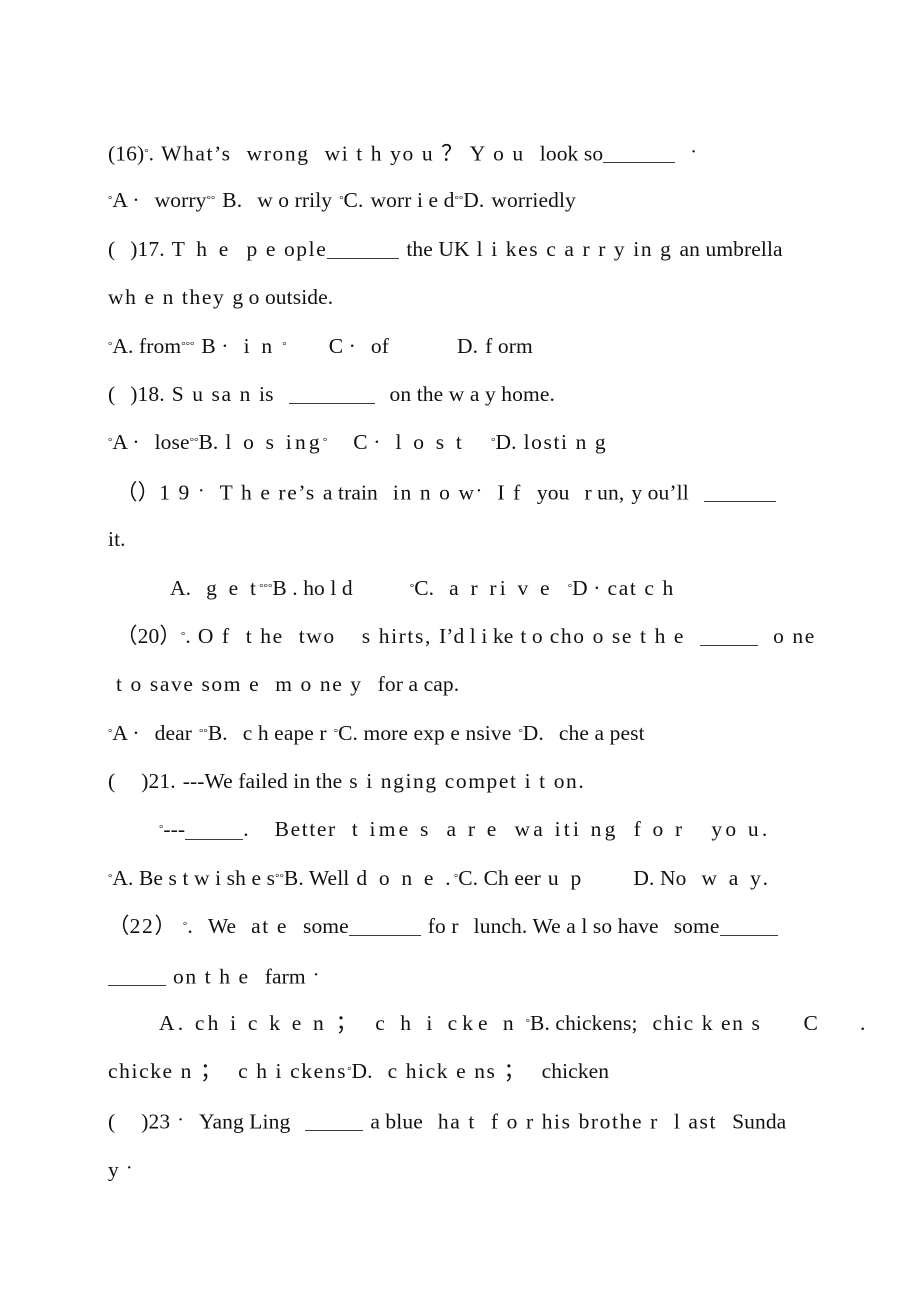  Describe the element at coordinates (566, 878) in the screenshot. I see `option-21-c-text: u p` at that location.